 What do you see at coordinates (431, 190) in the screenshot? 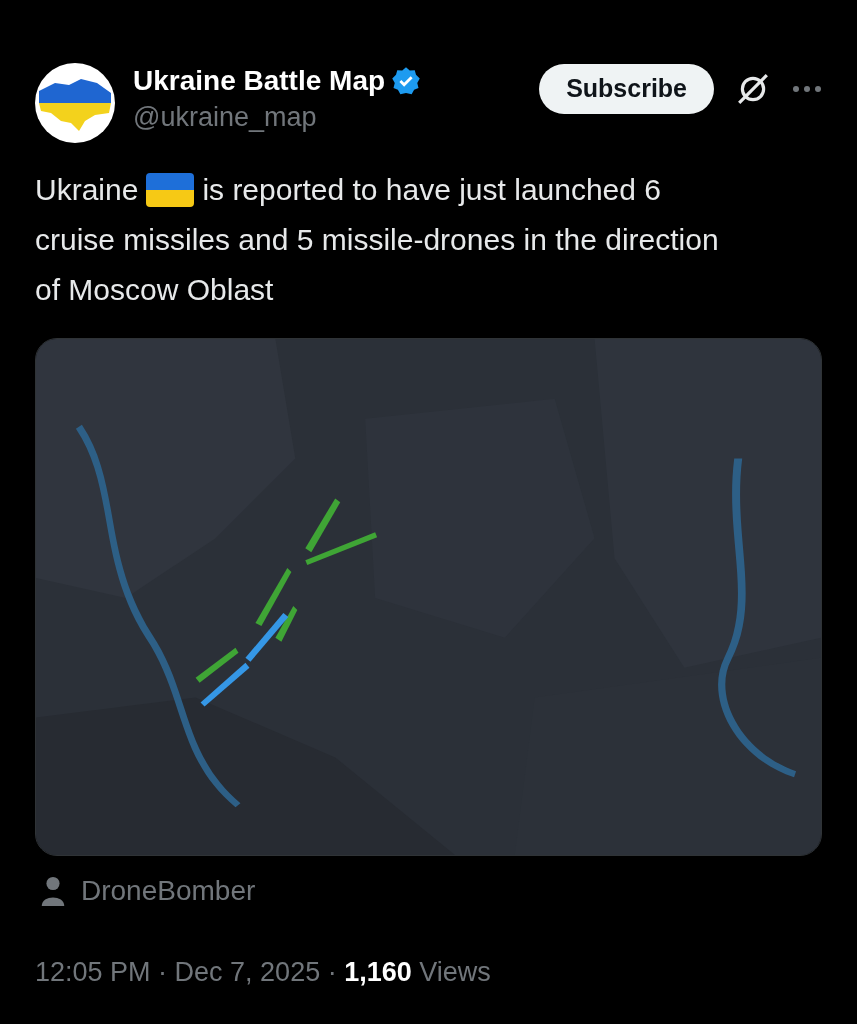
I see `post-text: is reported to have just launched 6` at bounding box center [431, 190].